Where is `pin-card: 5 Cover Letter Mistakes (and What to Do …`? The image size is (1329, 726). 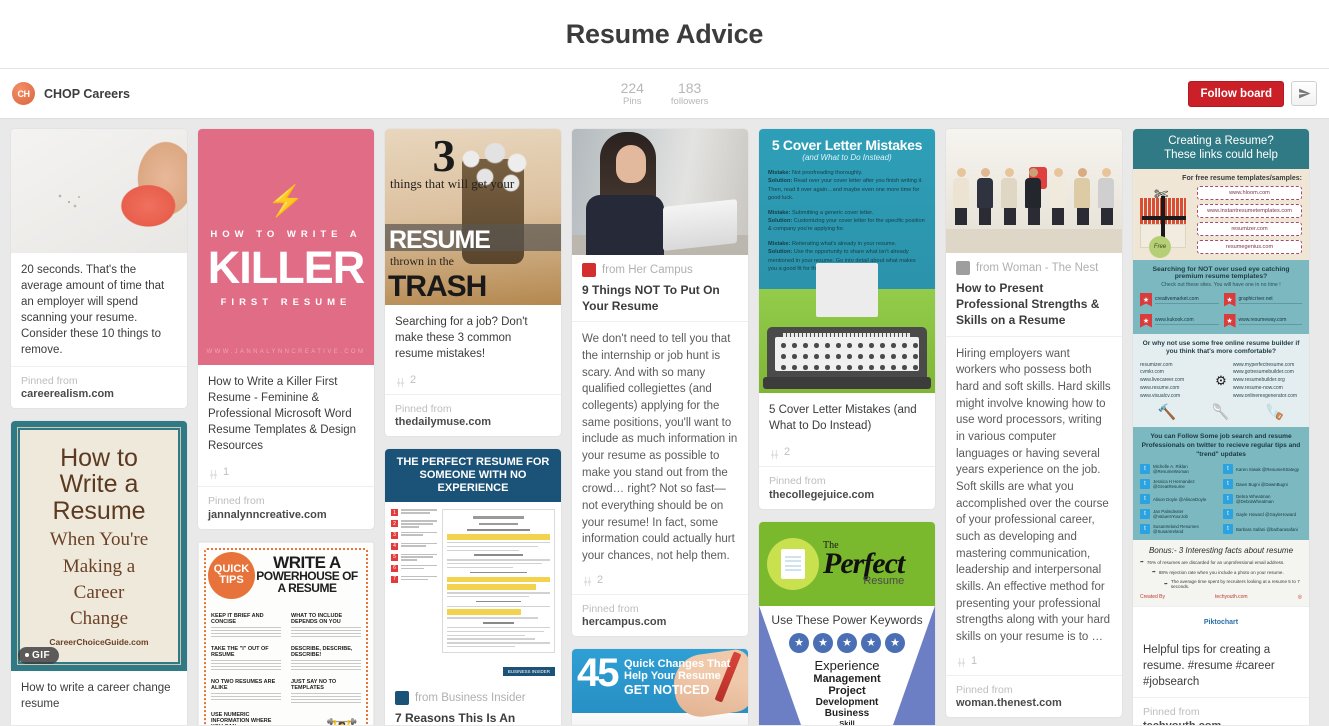
pin-card: 5 Cover Letter Mistakes (and What to Do … is located at coordinates (847, 319).